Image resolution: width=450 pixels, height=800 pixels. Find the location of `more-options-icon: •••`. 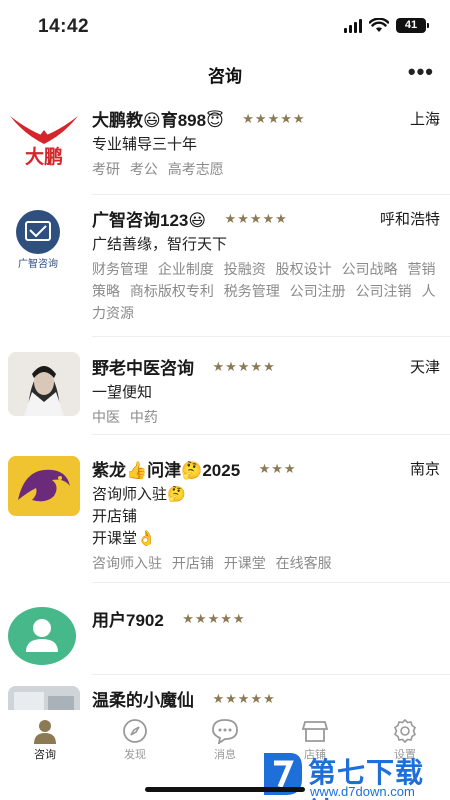

more-options-icon: ••• is located at coordinates (421, 72).